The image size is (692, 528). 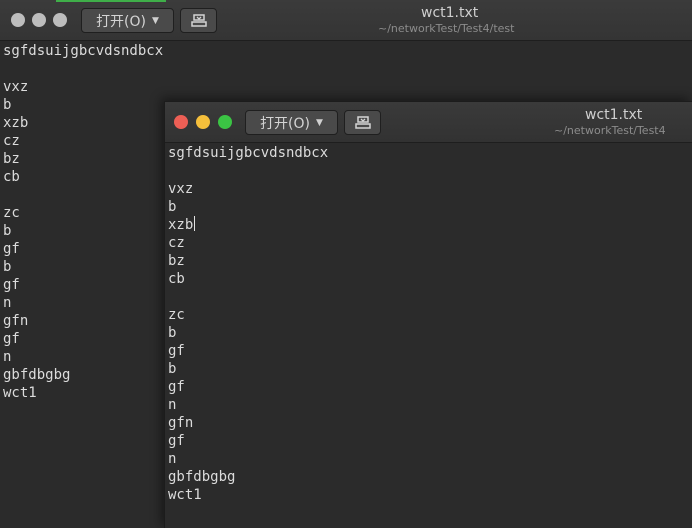 I want to click on front-save-button, so click(x=362, y=122).